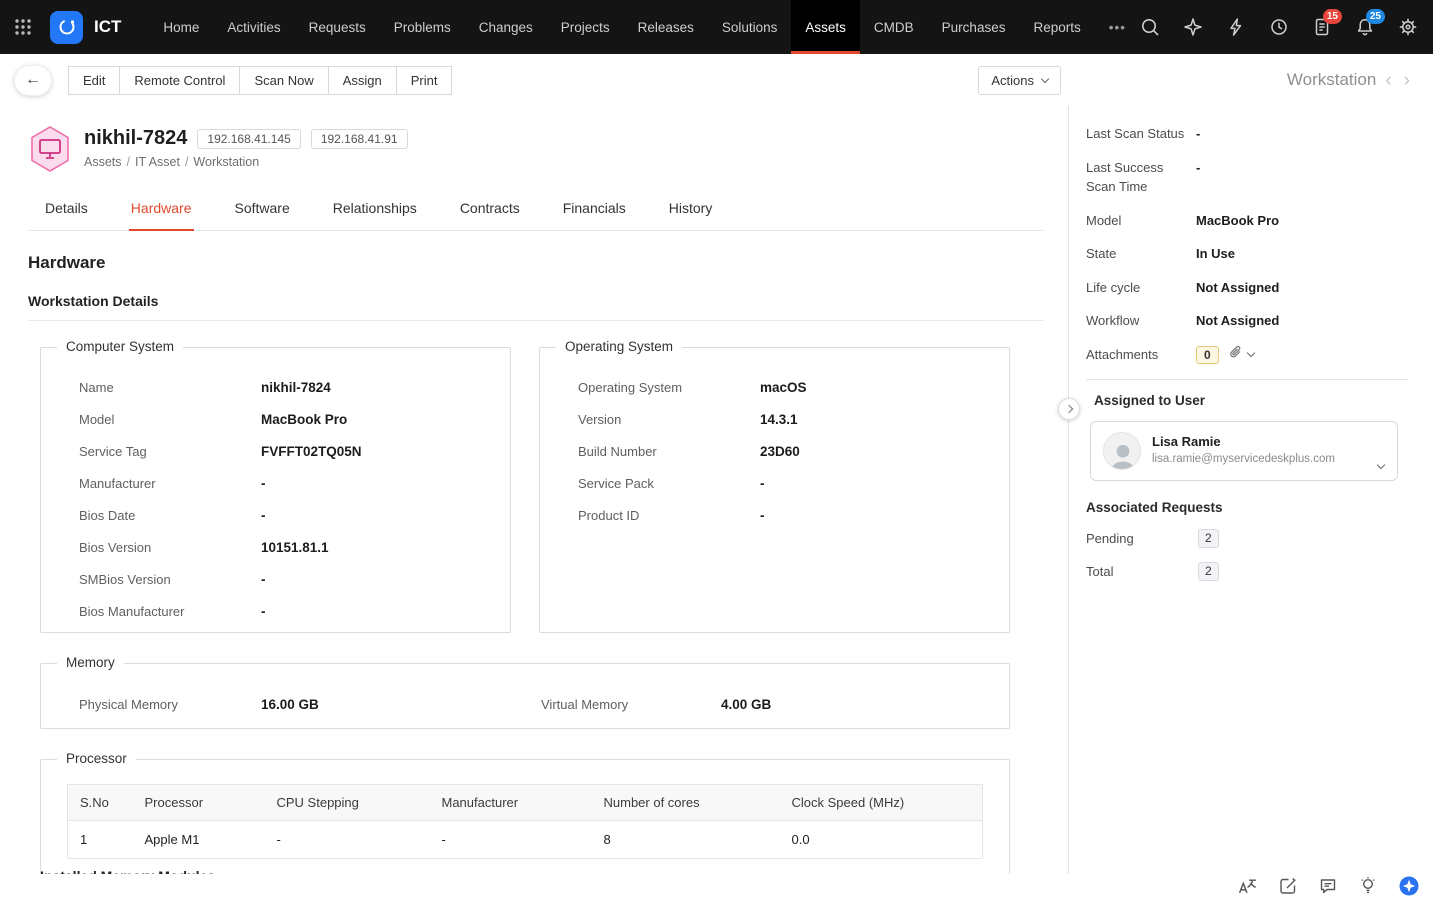 The image size is (1433, 898). Describe the element at coordinates (1247, 321) in the screenshot. I see `sidebar-field-row: Workflow Not Assigned` at that location.